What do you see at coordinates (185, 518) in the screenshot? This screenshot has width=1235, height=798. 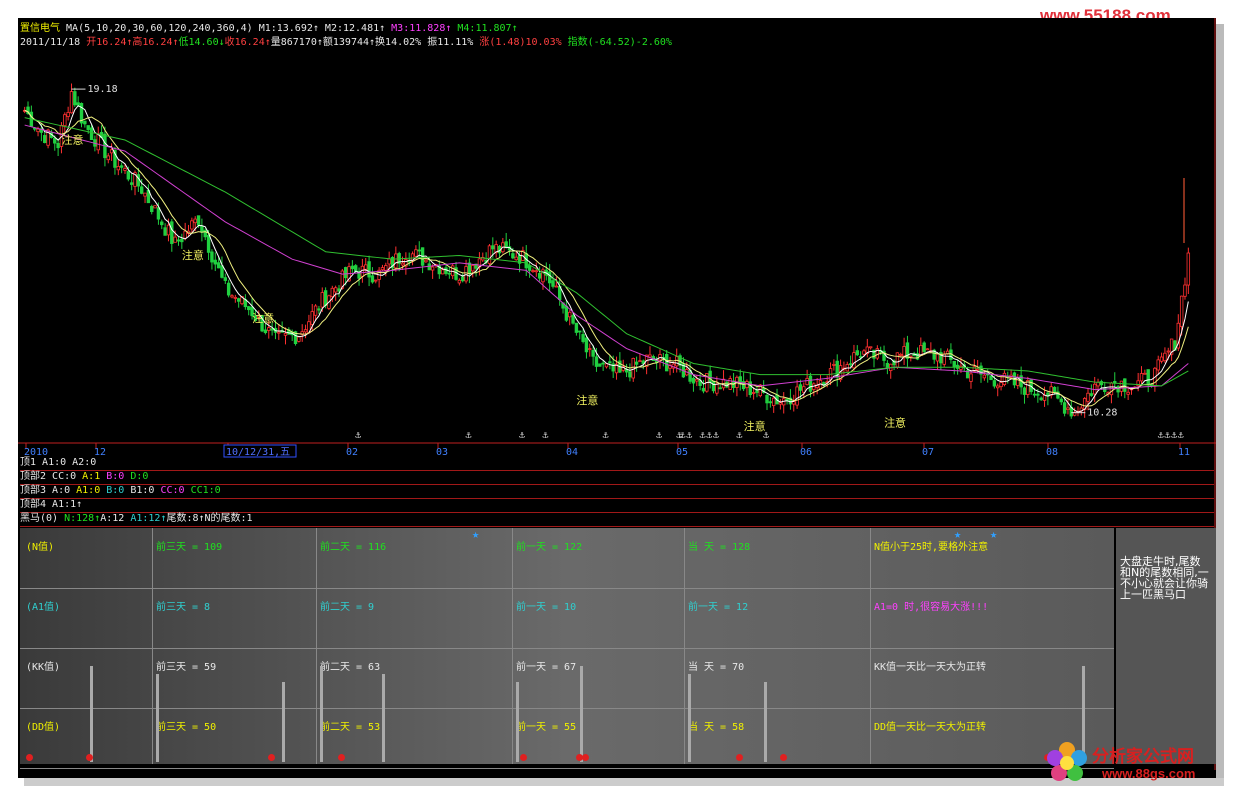 I see `indicator-4-value-4: 尾数:8↑` at bounding box center [185, 518].